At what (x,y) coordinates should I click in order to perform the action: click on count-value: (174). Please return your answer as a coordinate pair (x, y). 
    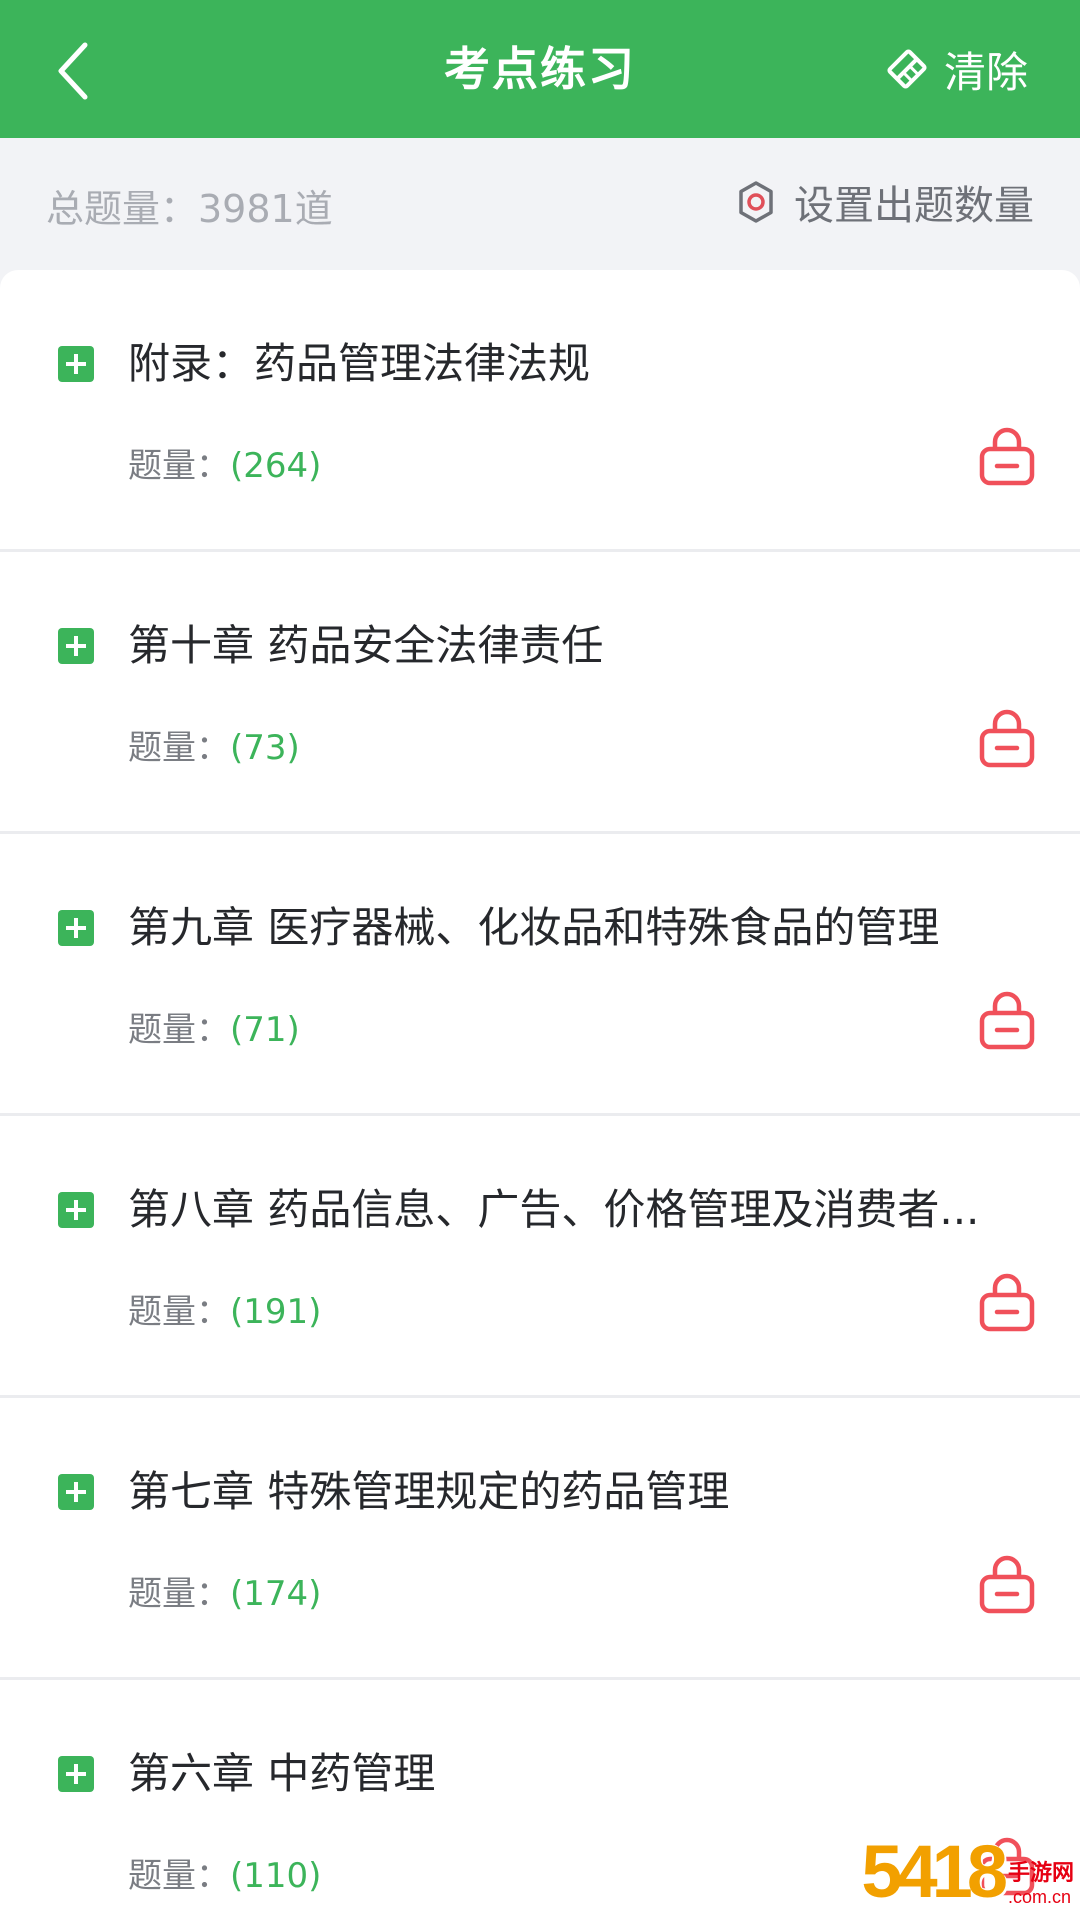
    Looking at the image, I should click on (276, 1594).